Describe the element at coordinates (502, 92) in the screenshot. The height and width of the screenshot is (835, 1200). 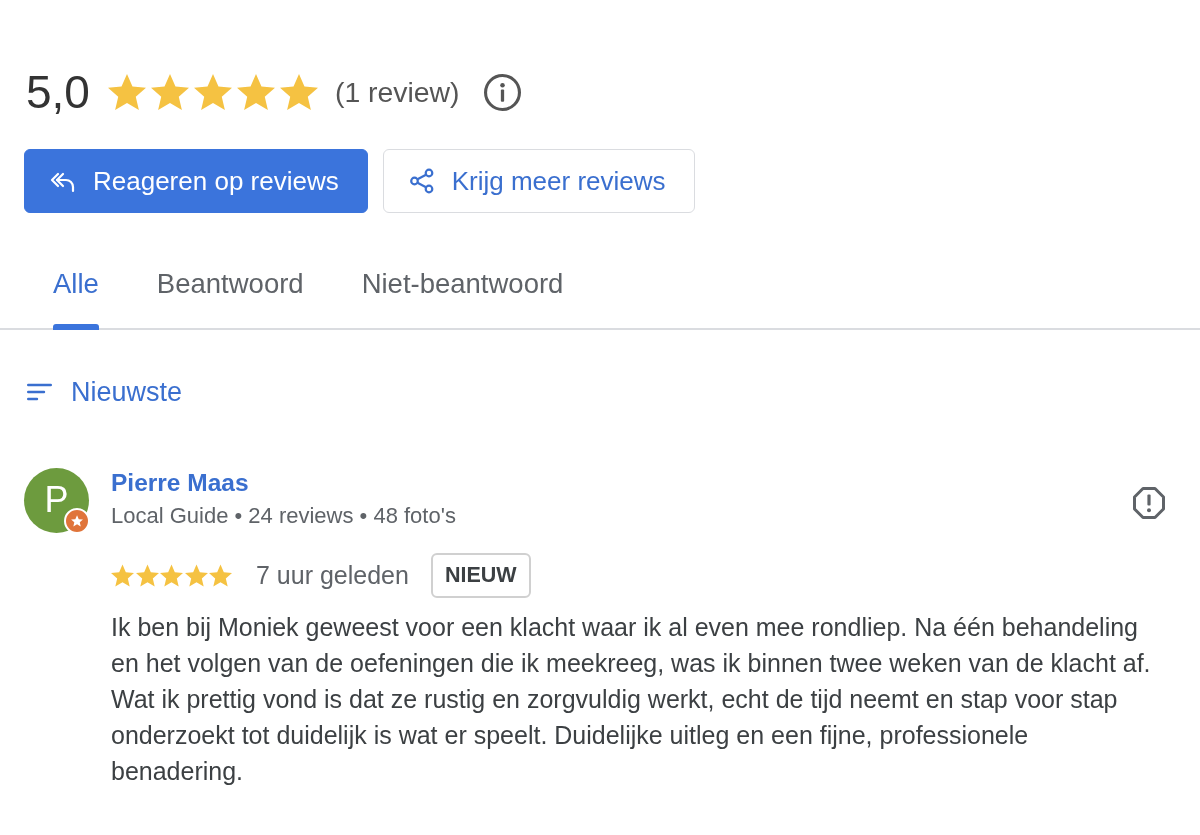
I see `info-icon` at that location.